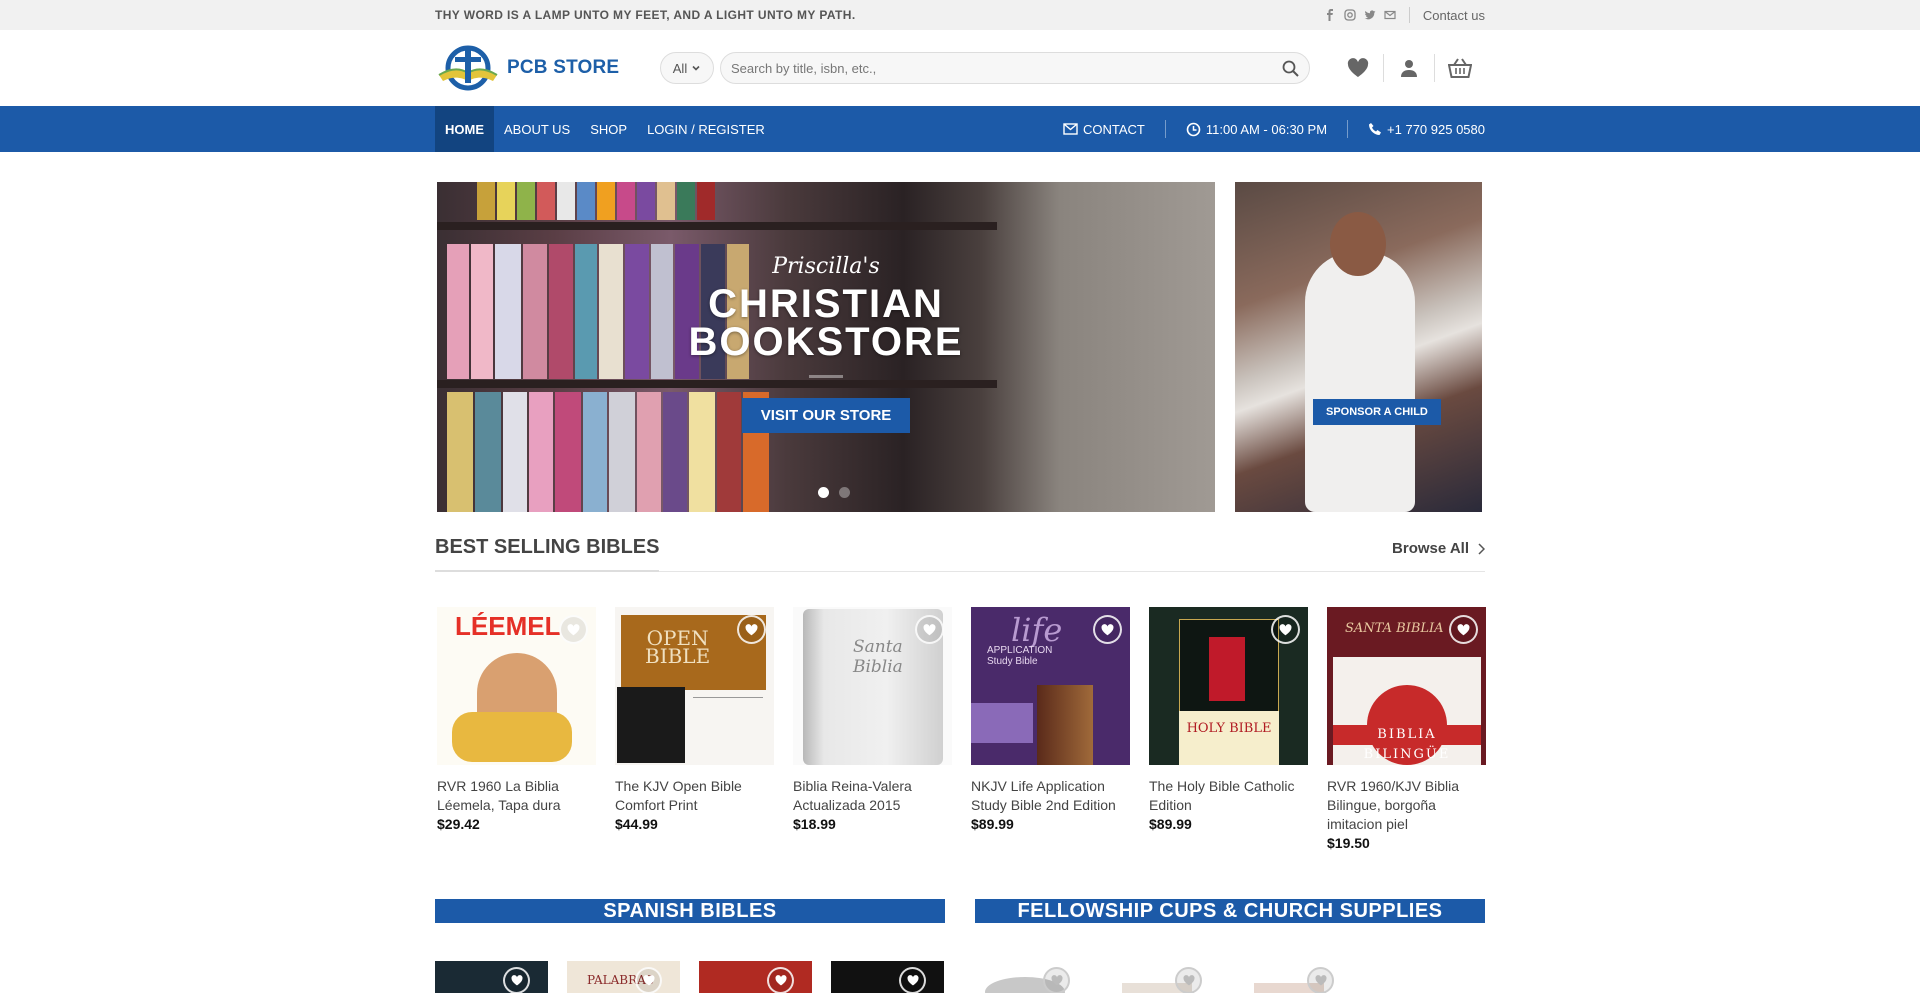  I want to click on banner-face, so click(1358, 244).